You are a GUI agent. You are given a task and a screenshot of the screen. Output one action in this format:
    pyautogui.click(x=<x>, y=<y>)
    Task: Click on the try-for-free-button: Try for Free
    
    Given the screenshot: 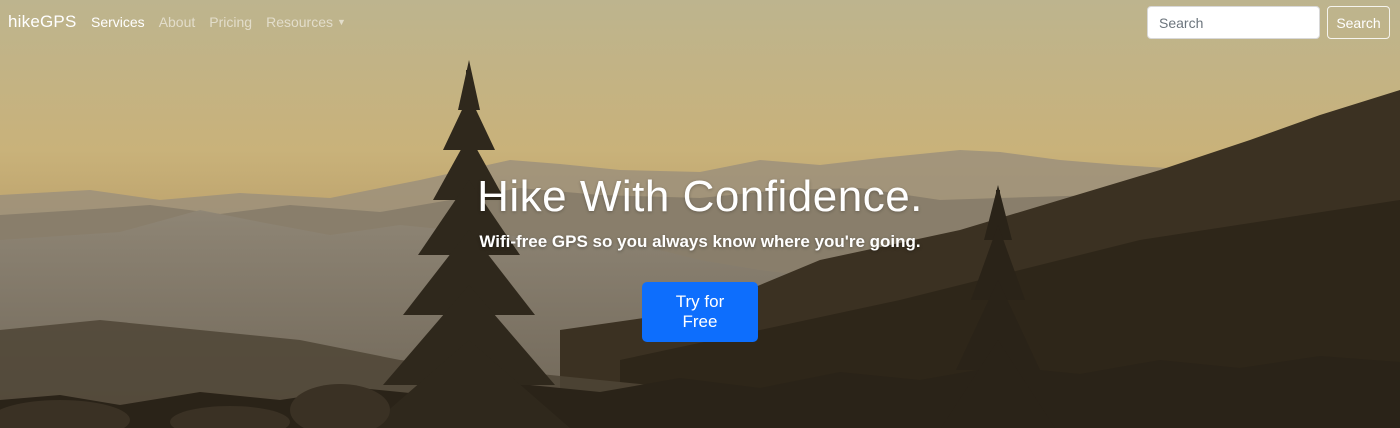 What is the action you would take?
    pyautogui.click(x=700, y=312)
    